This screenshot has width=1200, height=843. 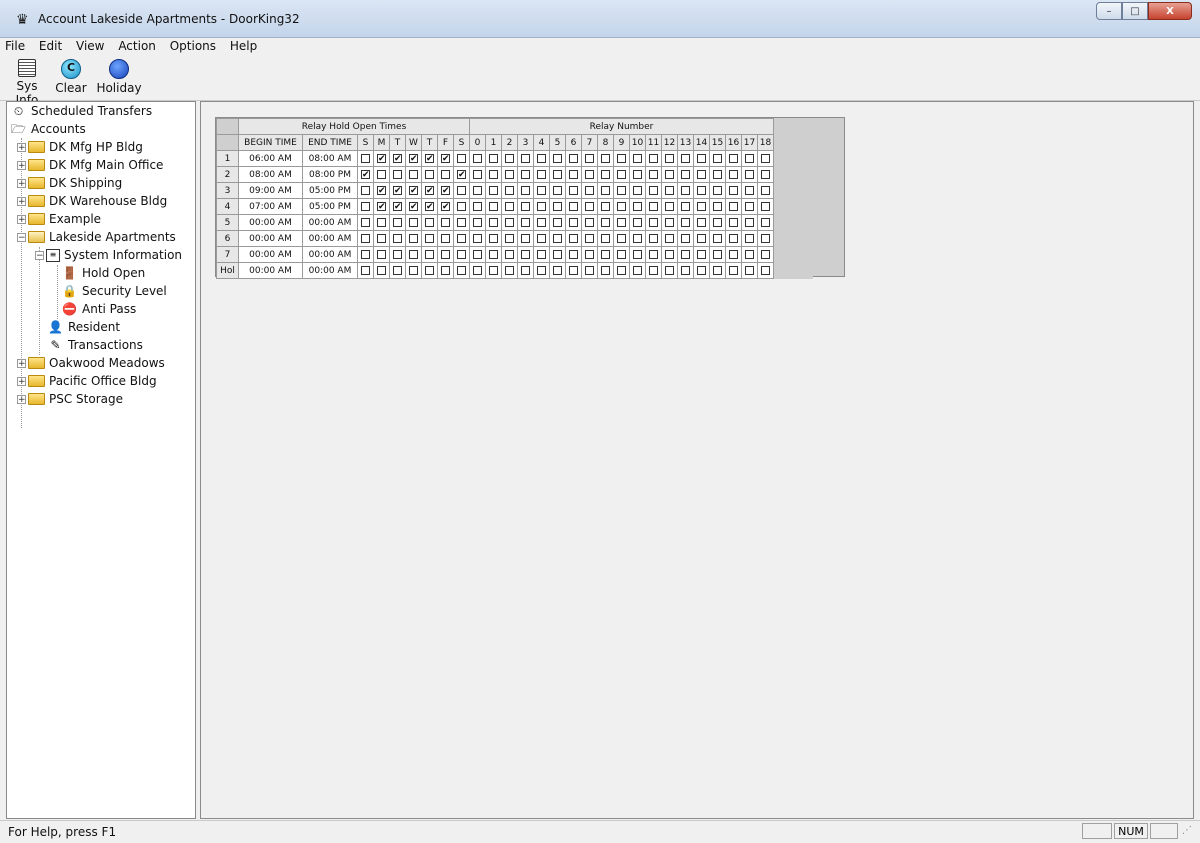 What do you see at coordinates (270, 174) in the screenshot?
I see `begin-time-cell: 08:00 AM` at bounding box center [270, 174].